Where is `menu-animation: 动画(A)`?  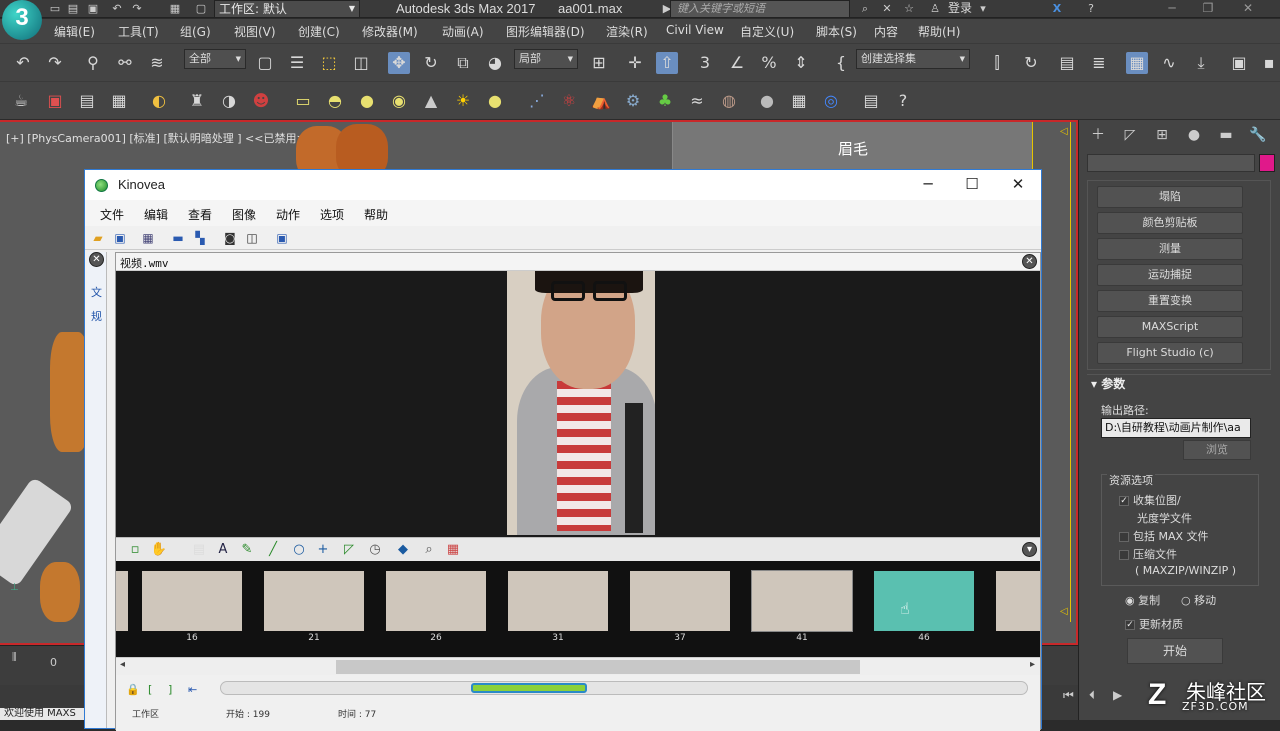 menu-animation: 动画(A) is located at coordinates (463, 31).